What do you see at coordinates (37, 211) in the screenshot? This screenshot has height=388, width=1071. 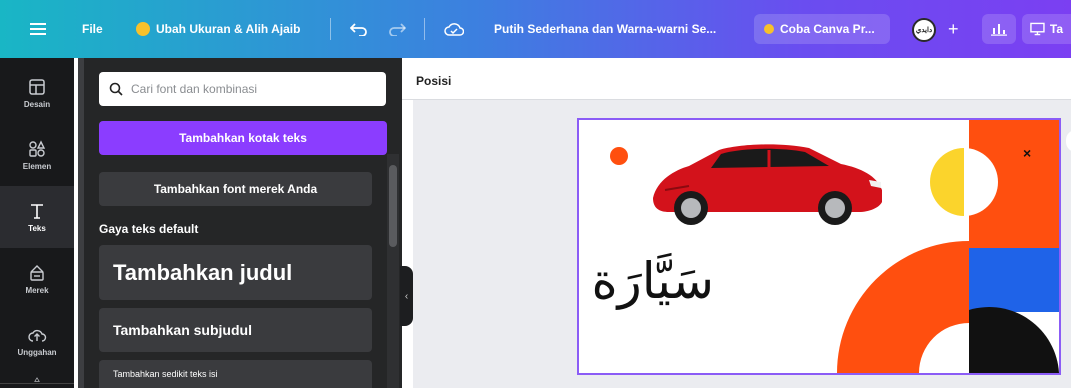 I see `text-icon` at bounding box center [37, 211].